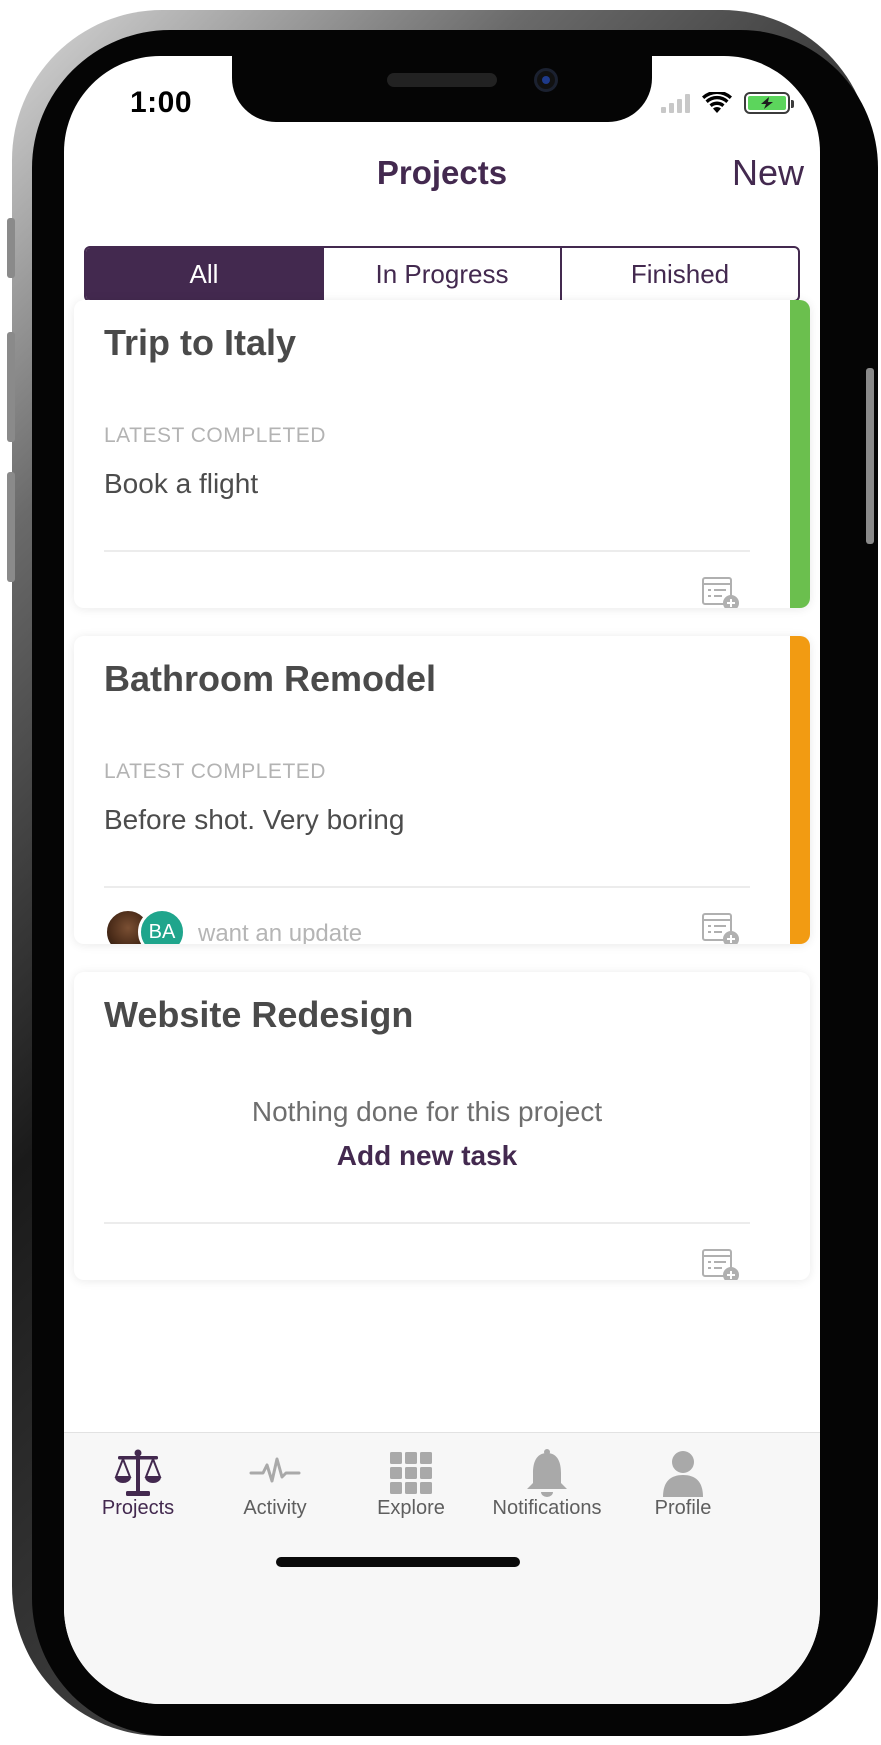 Image resolution: width=881 pixels, height=1745 pixels. What do you see at coordinates (138, 1472) in the screenshot?
I see `scales-icon` at bounding box center [138, 1472].